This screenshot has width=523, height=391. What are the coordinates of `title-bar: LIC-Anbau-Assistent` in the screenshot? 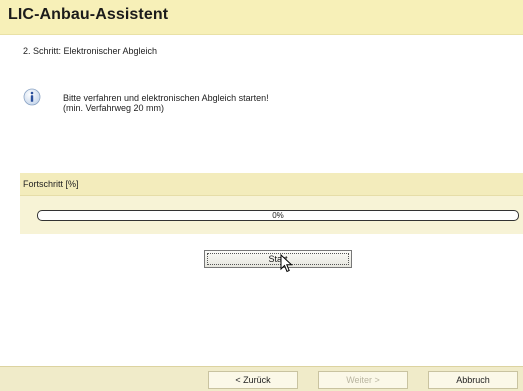 It's located at (261, 17).